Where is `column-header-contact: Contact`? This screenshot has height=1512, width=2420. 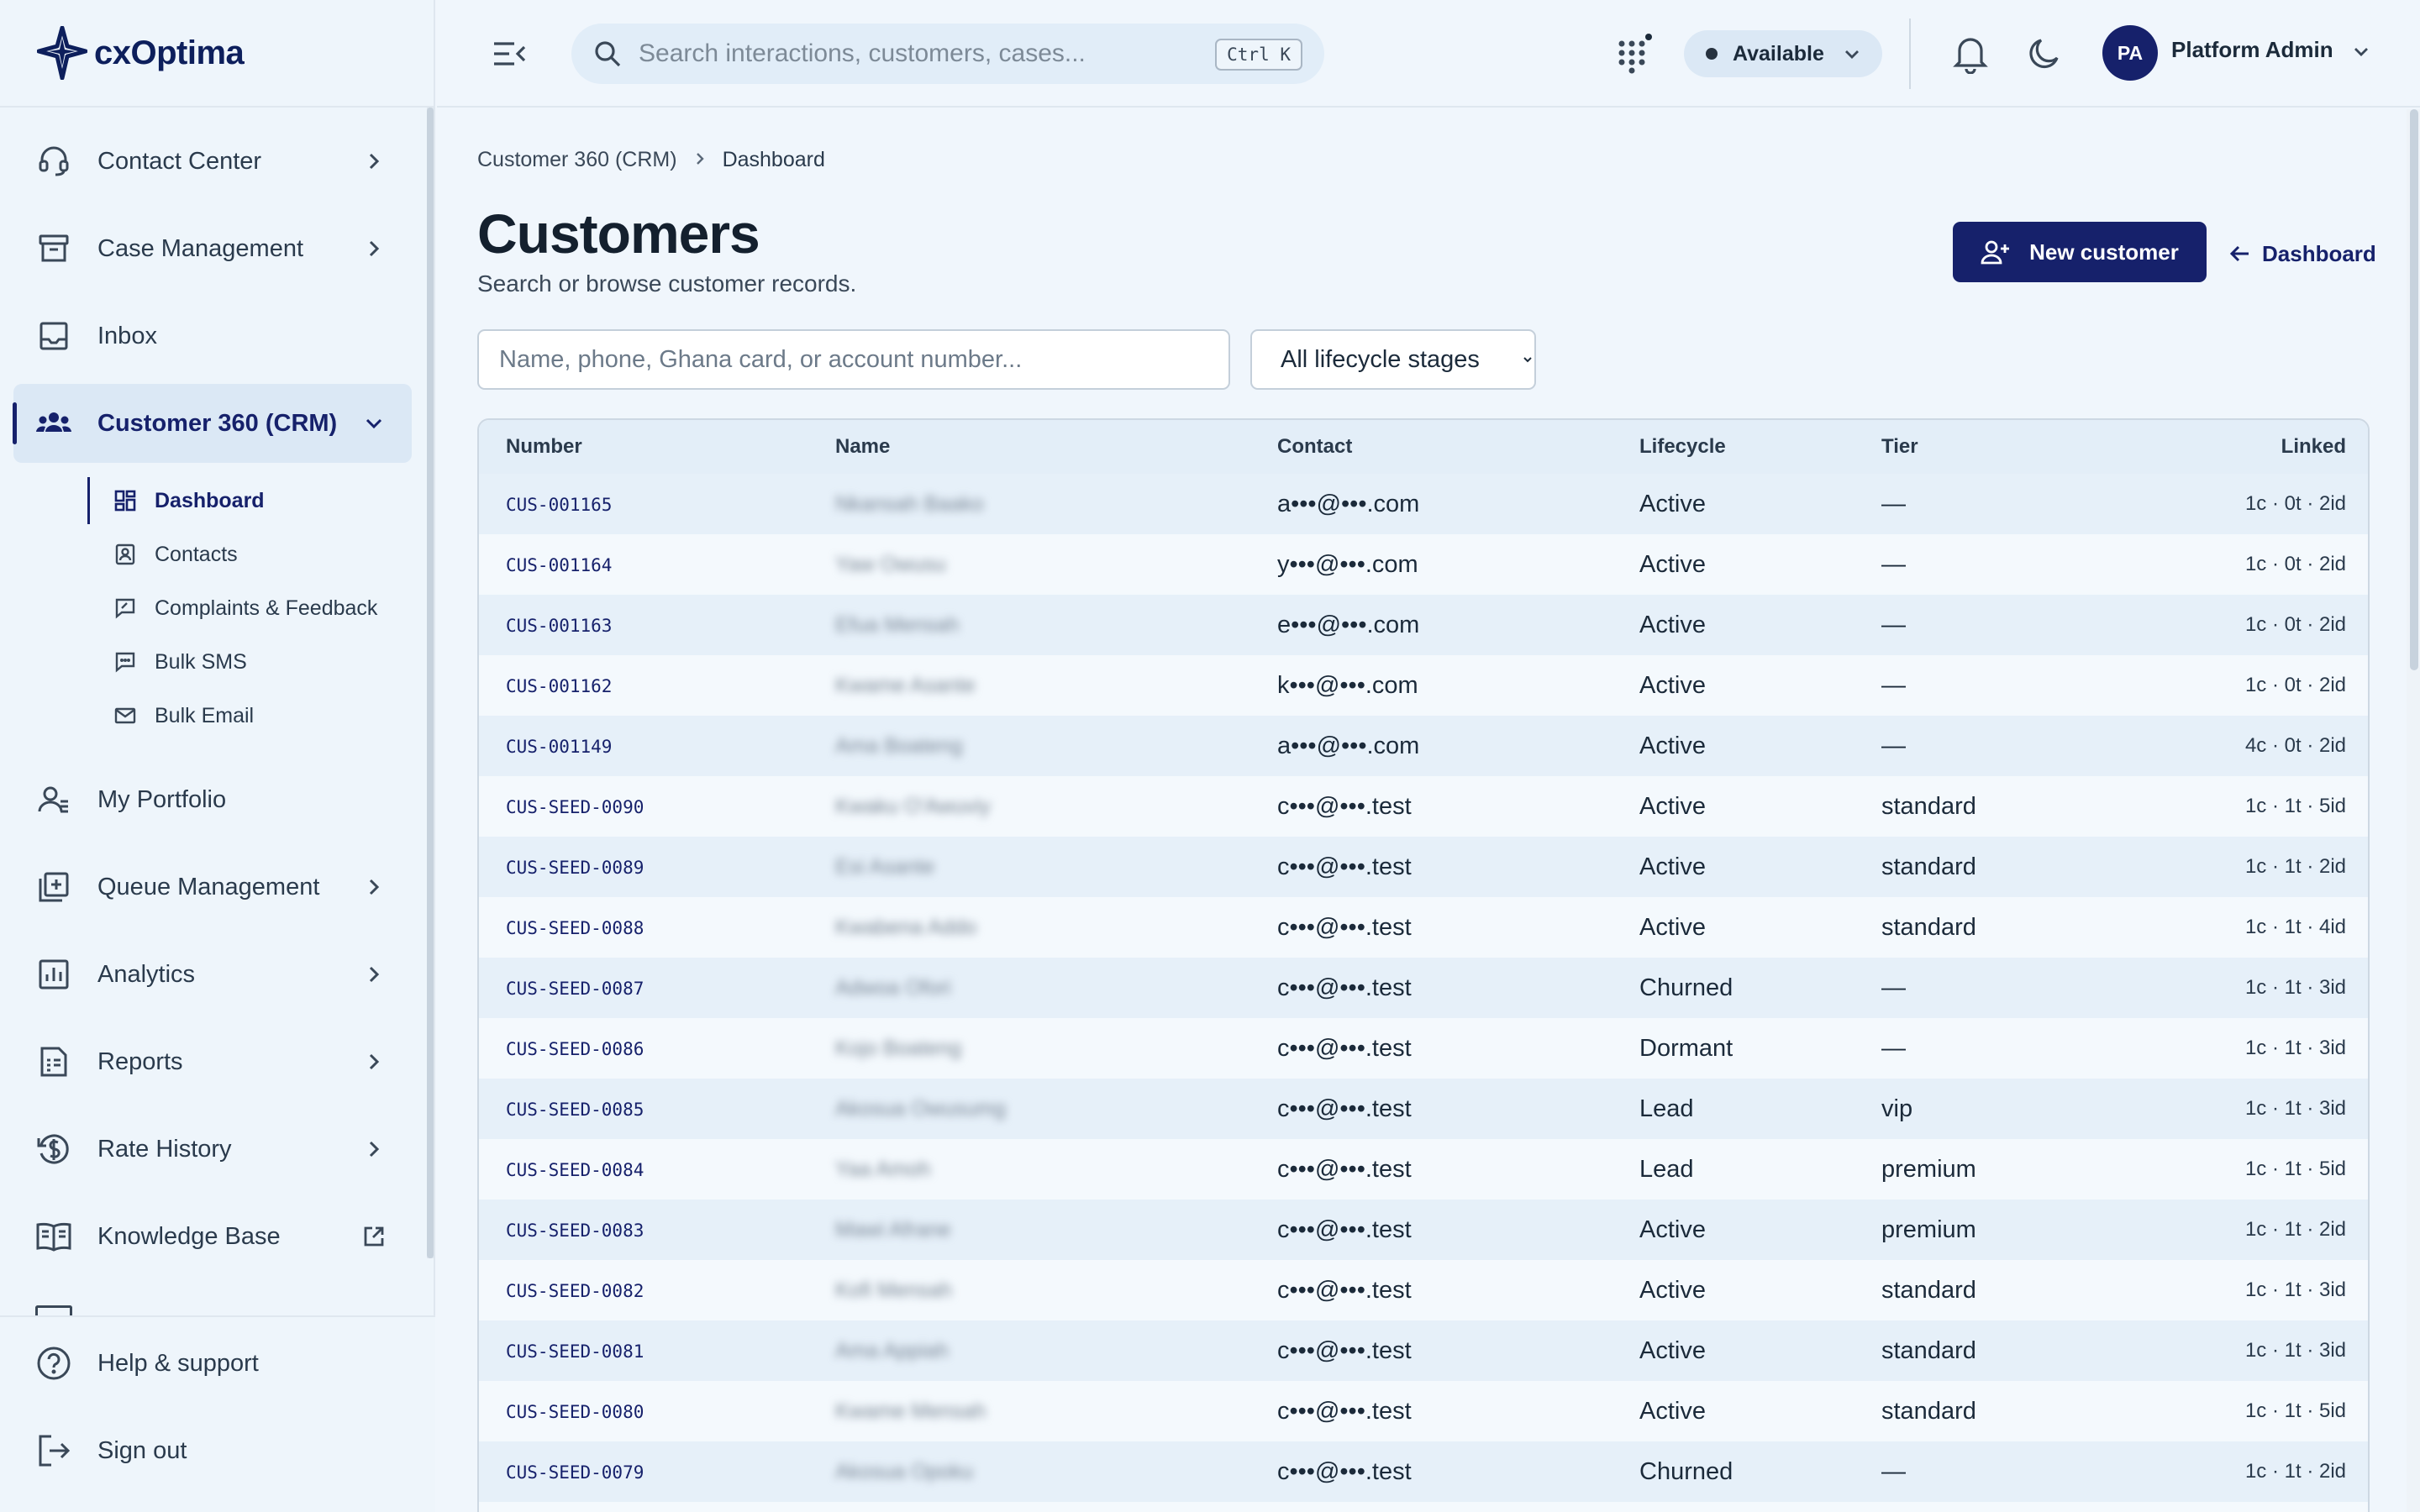
column-header-contact: Contact is located at coordinates (1315, 447).